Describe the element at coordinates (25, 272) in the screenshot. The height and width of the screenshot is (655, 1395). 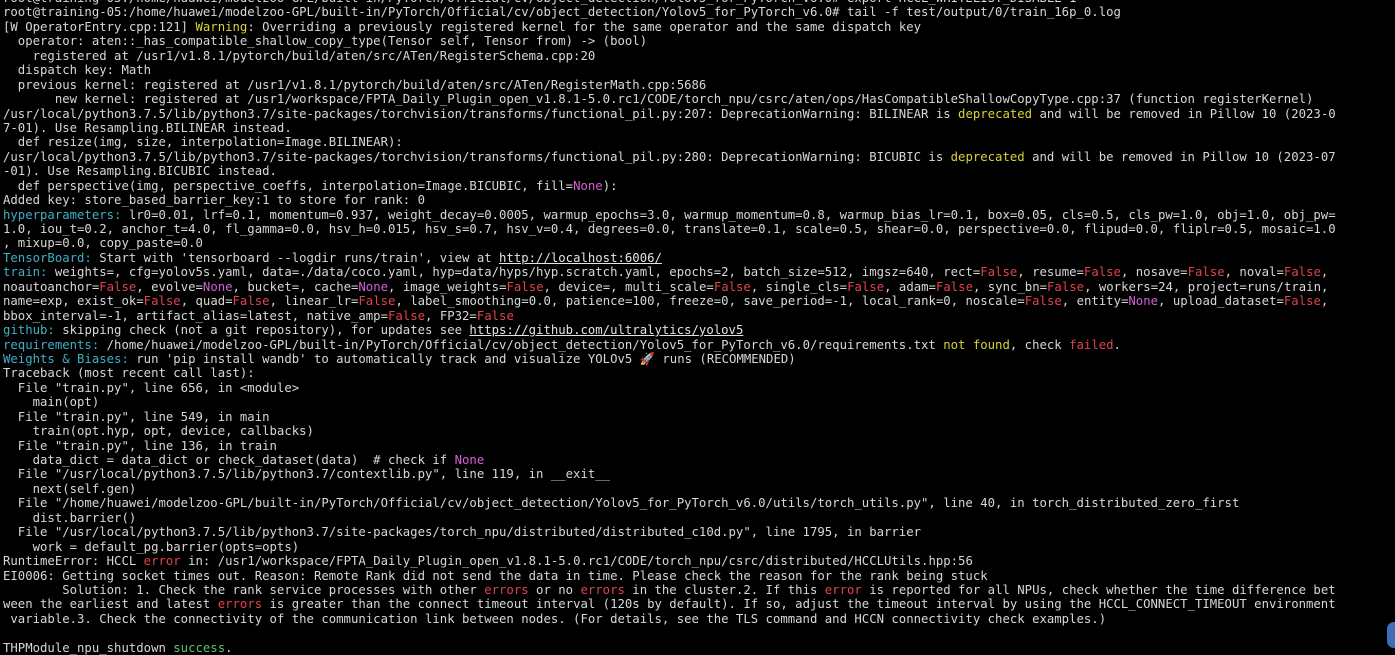
I see `terminal-text: train:` at that location.